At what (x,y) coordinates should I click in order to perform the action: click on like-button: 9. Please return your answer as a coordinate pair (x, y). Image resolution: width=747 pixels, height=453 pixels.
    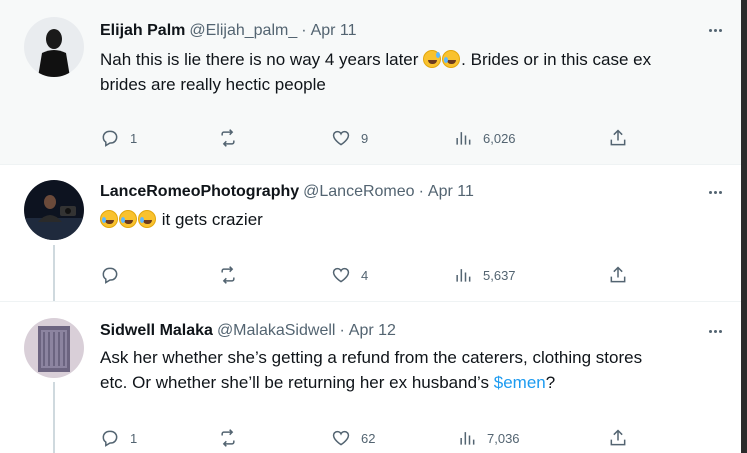
    Looking at the image, I should click on (349, 138).